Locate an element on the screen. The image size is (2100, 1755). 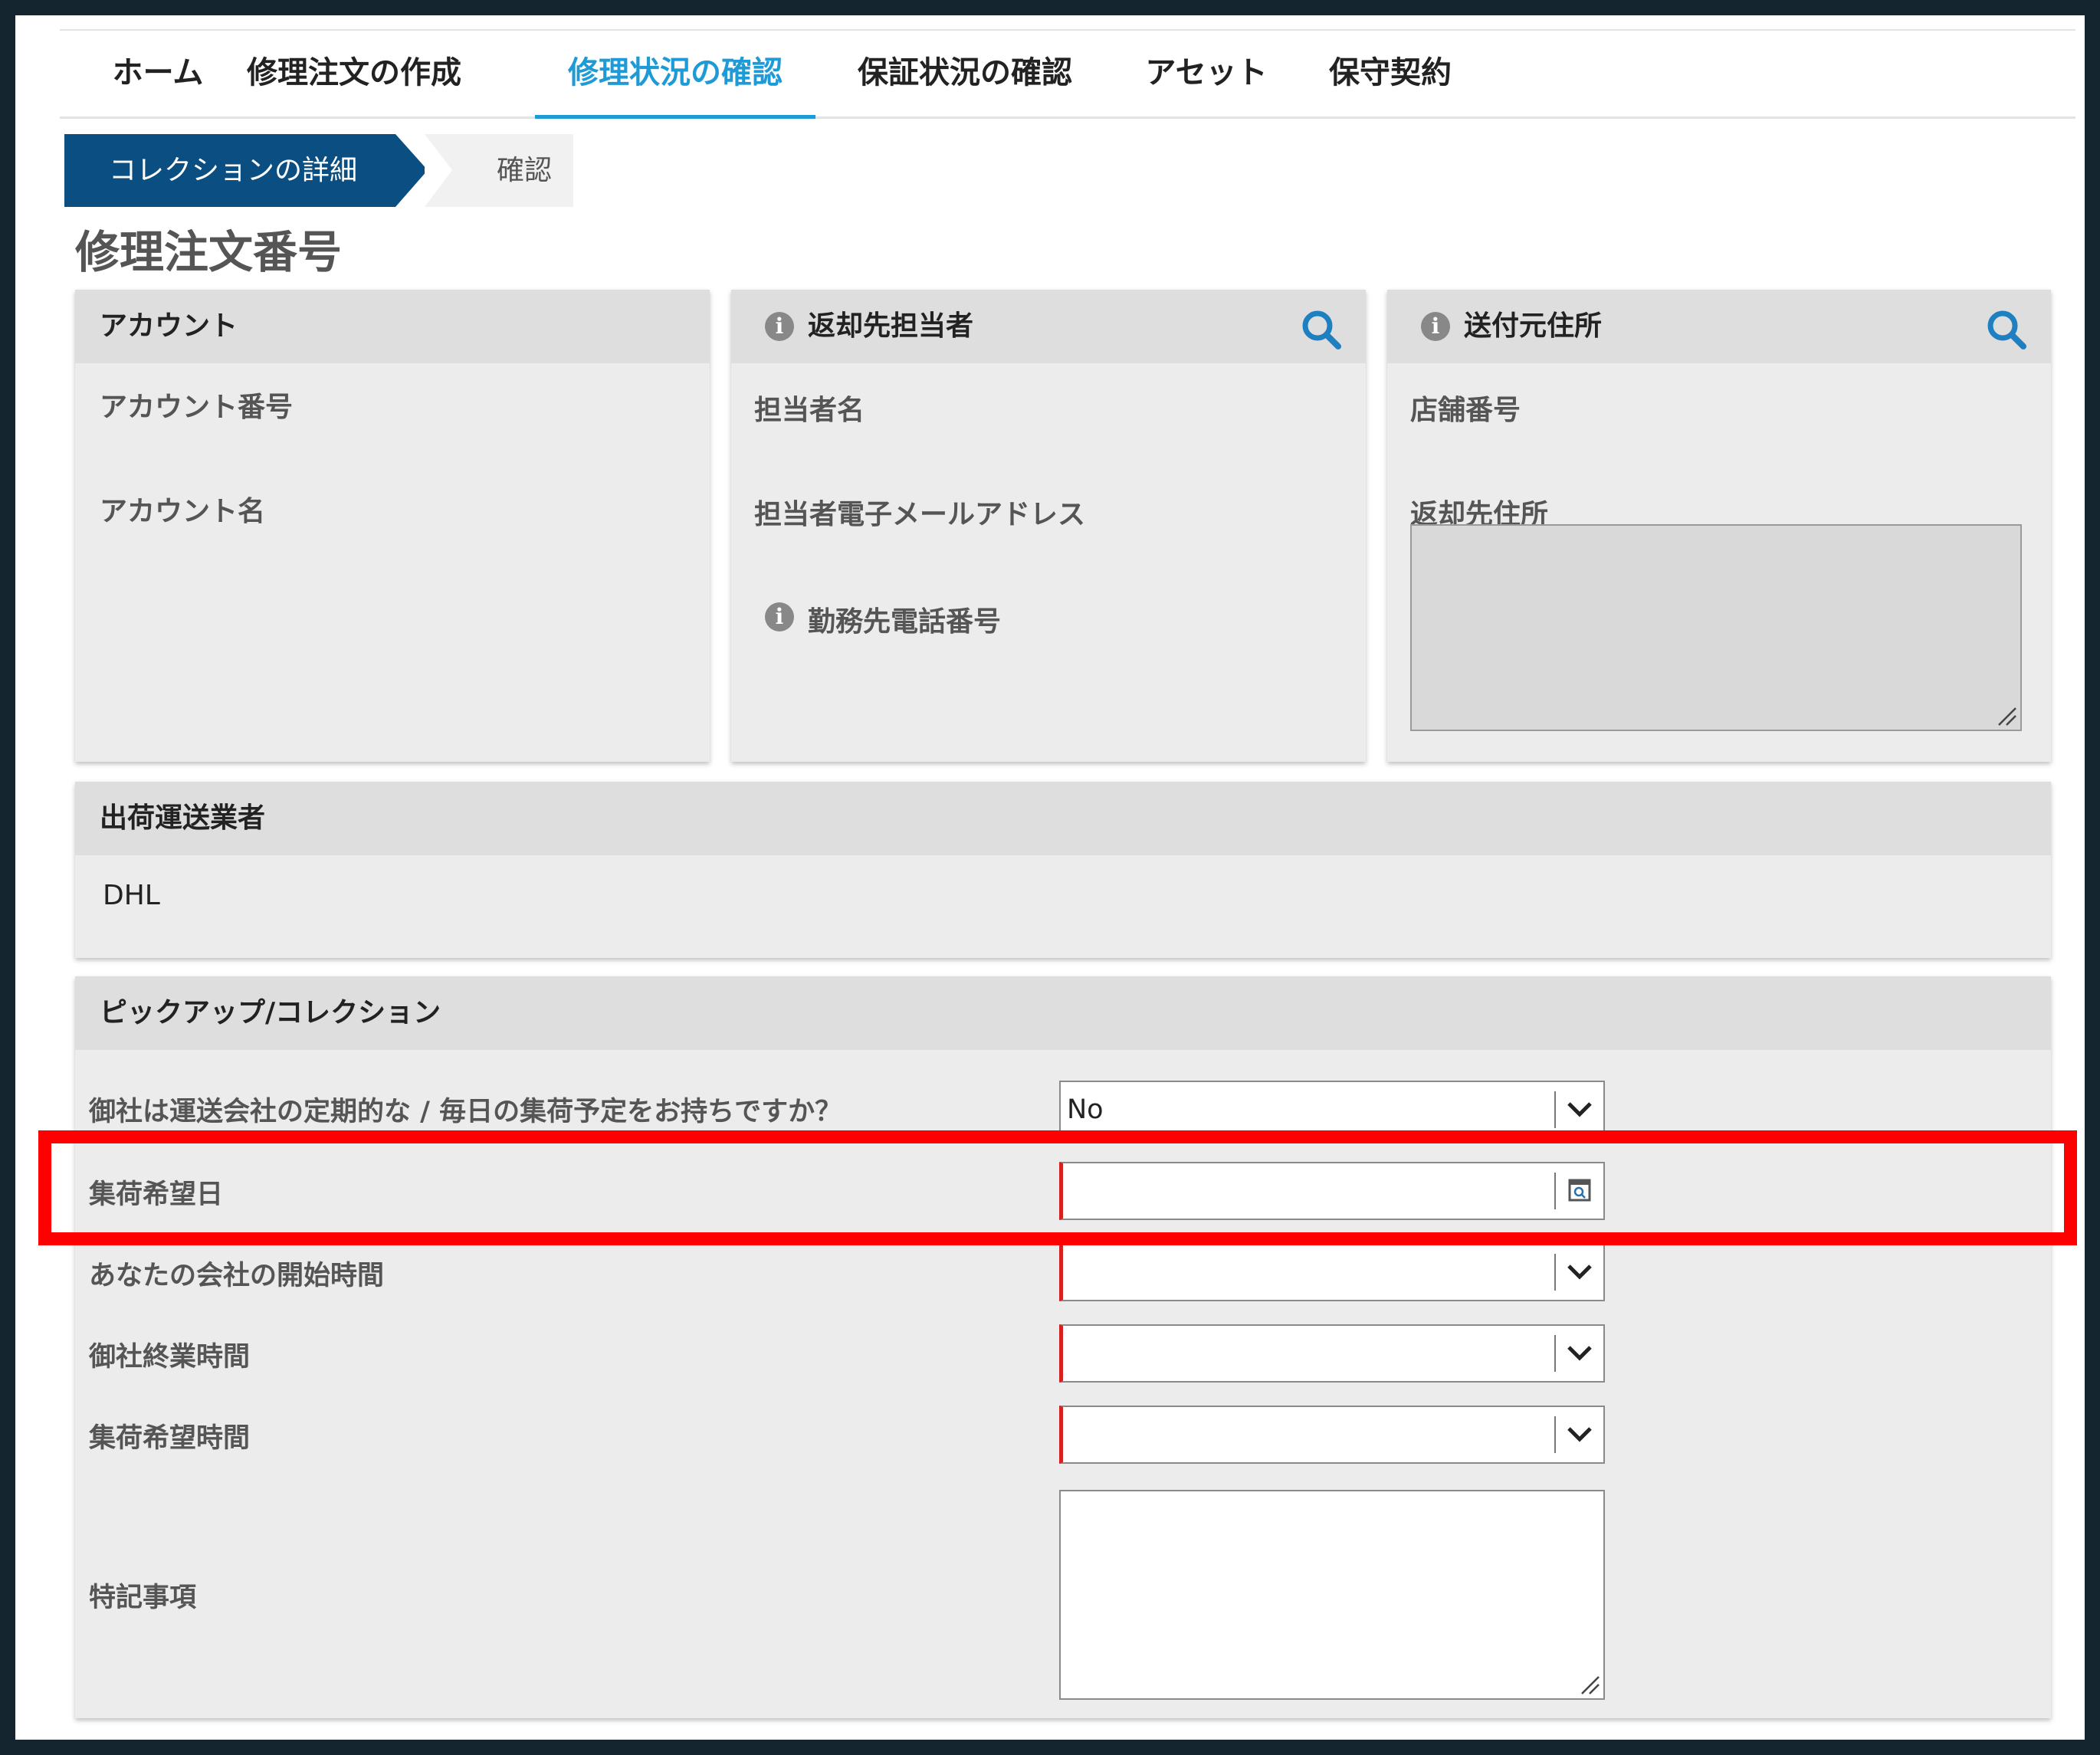
highlight-box is located at coordinates (1057, 1187).